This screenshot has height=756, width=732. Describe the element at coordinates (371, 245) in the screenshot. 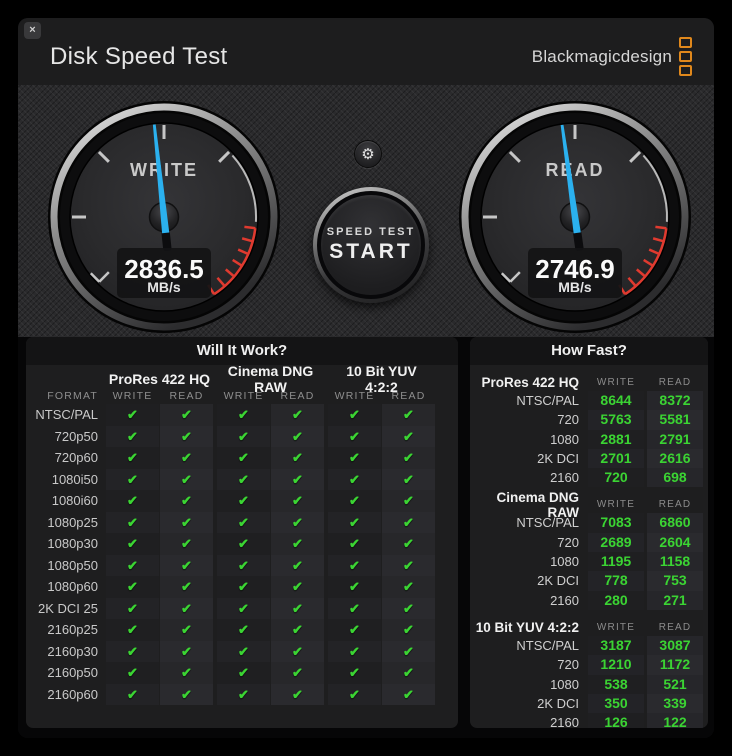

I see `start-button: SPEED TEST START` at that location.